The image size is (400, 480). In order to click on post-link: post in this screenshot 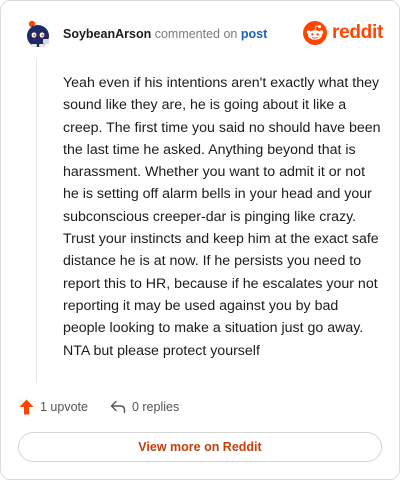, I will do `click(254, 34)`.